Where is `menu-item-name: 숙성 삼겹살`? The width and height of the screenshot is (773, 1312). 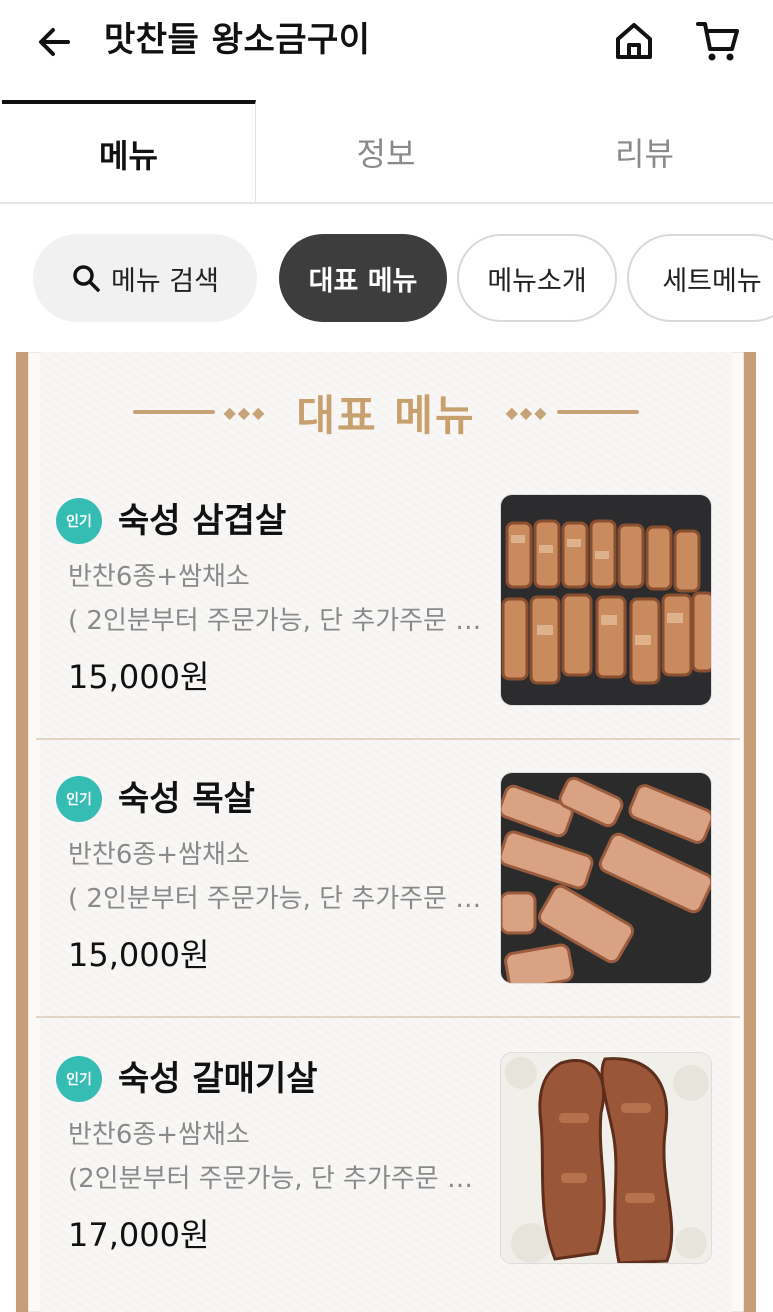
menu-item-name: 숙성 삼겹살 is located at coordinates (202, 521).